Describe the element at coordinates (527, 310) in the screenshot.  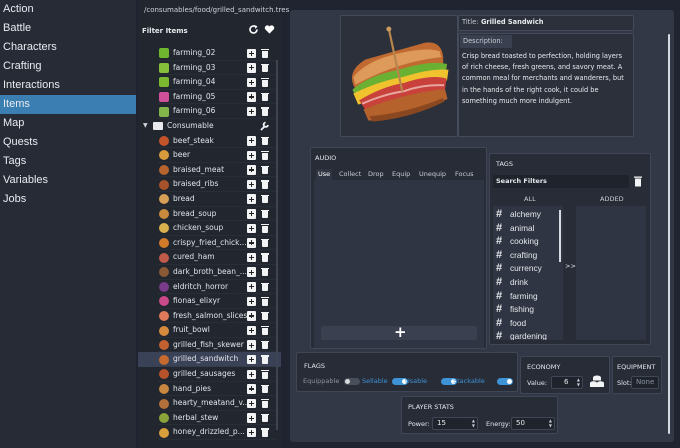
I see `tag-item: # fishing` at that location.